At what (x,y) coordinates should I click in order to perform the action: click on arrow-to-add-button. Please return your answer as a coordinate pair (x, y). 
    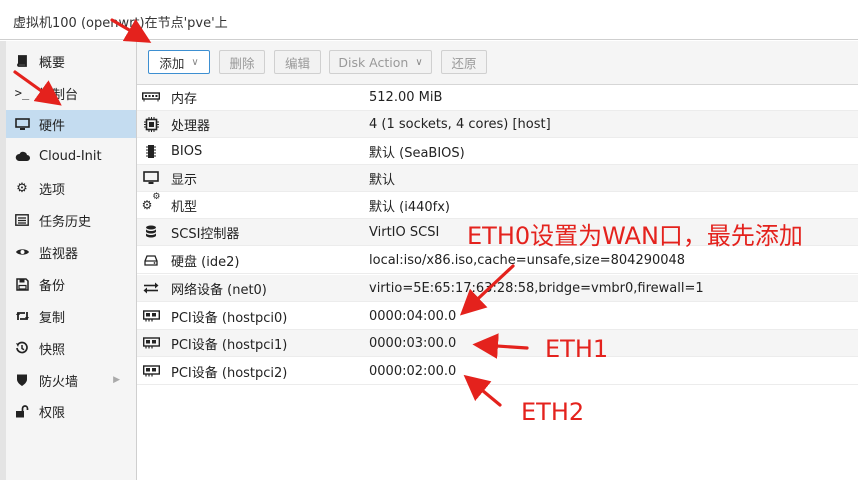
    Looking at the image, I should click on (131, 30).